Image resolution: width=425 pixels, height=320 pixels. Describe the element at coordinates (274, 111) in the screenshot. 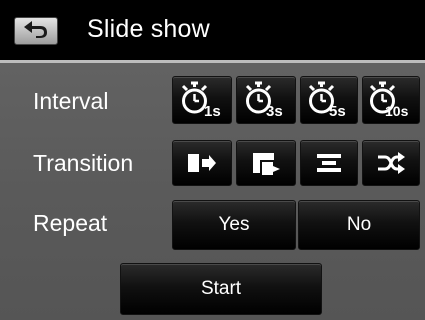

I see `svg-text: 3s` at that location.